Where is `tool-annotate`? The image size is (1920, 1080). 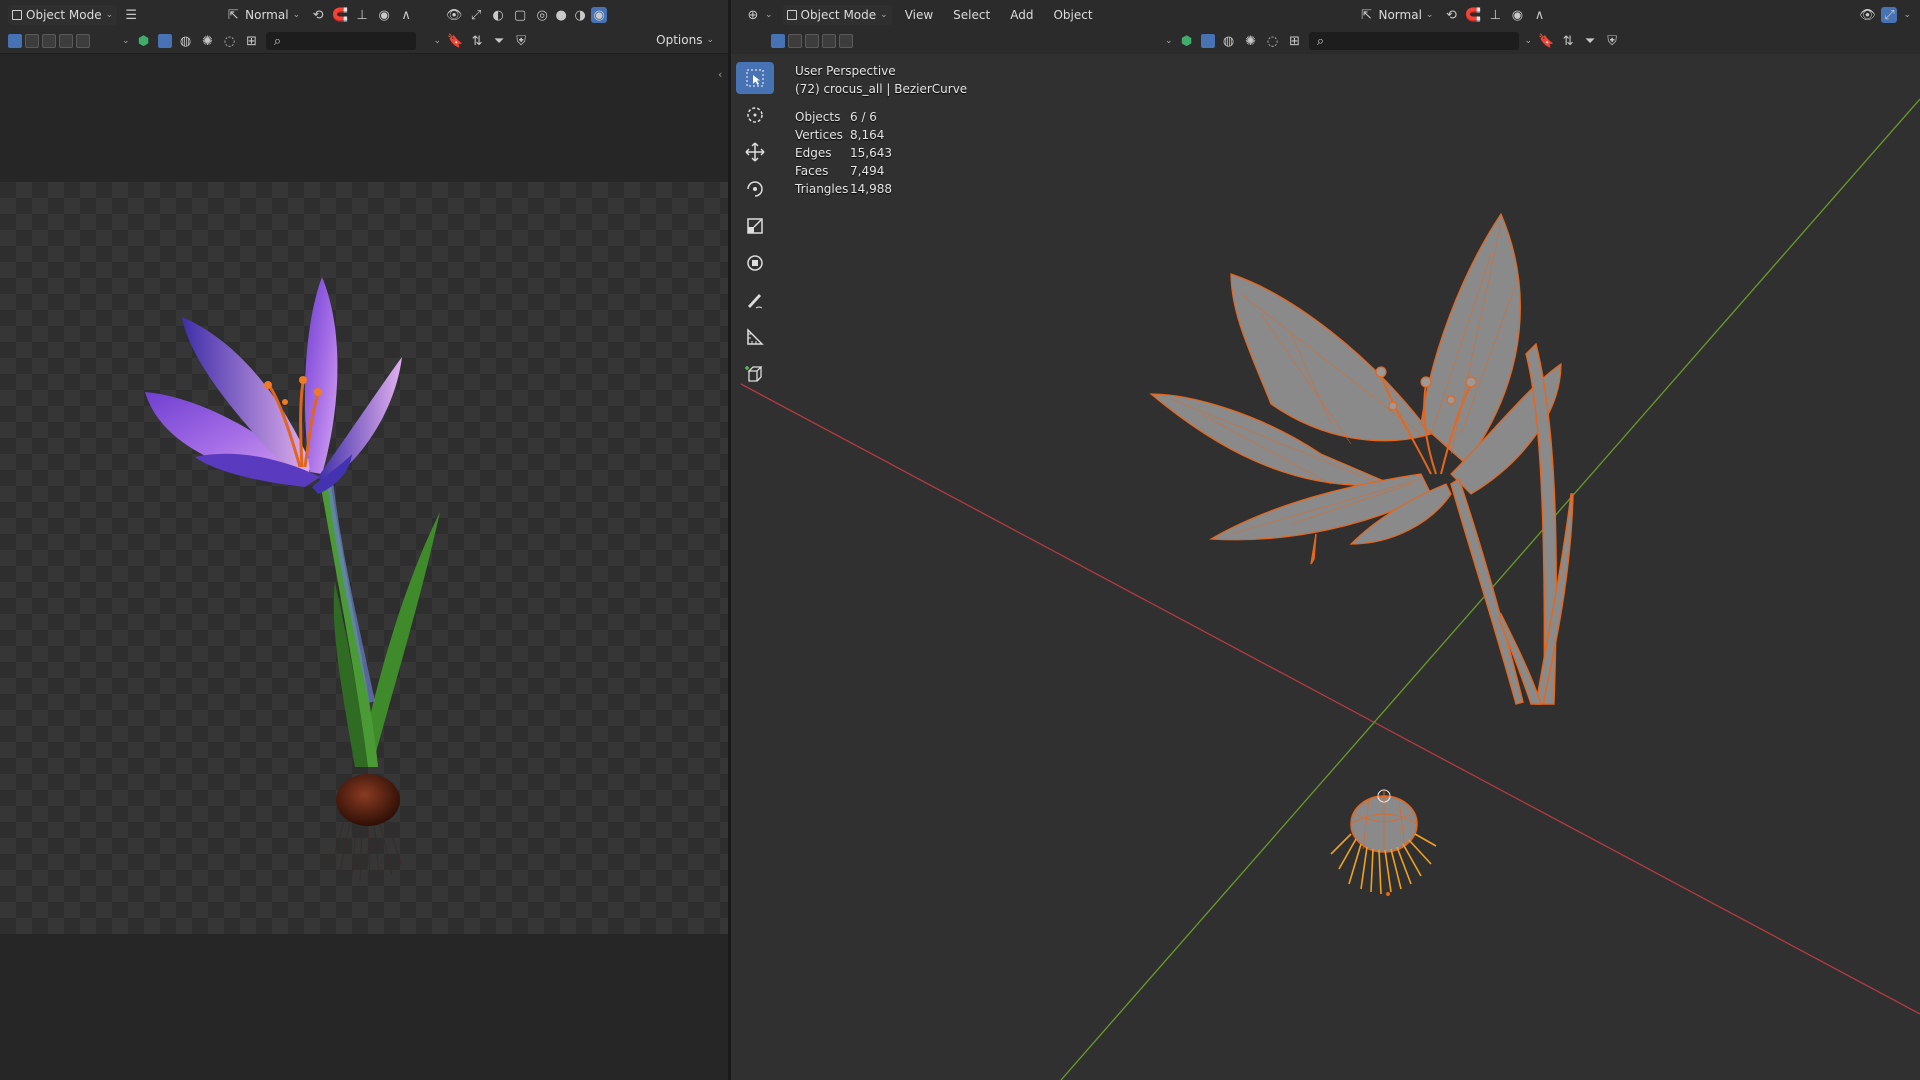 tool-annotate is located at coordinates (755, 300).